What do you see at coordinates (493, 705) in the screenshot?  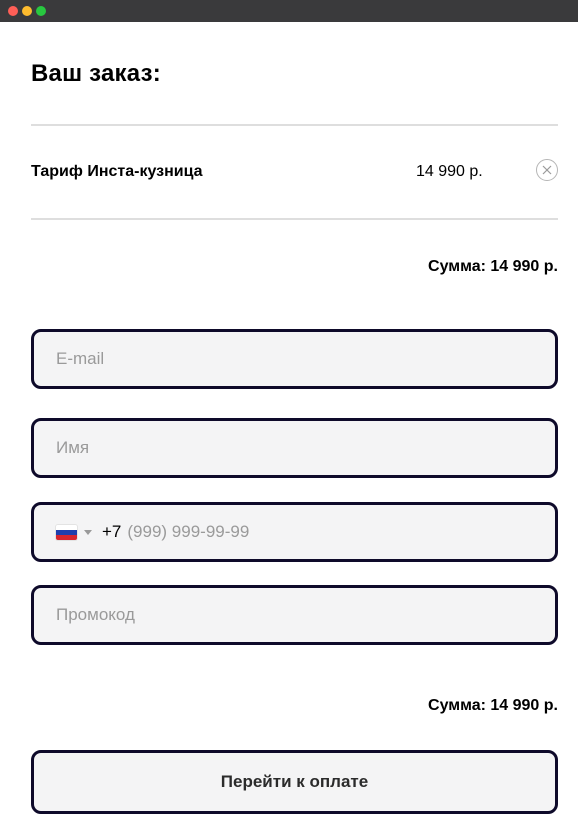 I see `order-sum-total: Сумма: 14 990 р.` at bounding box center [493, 705].